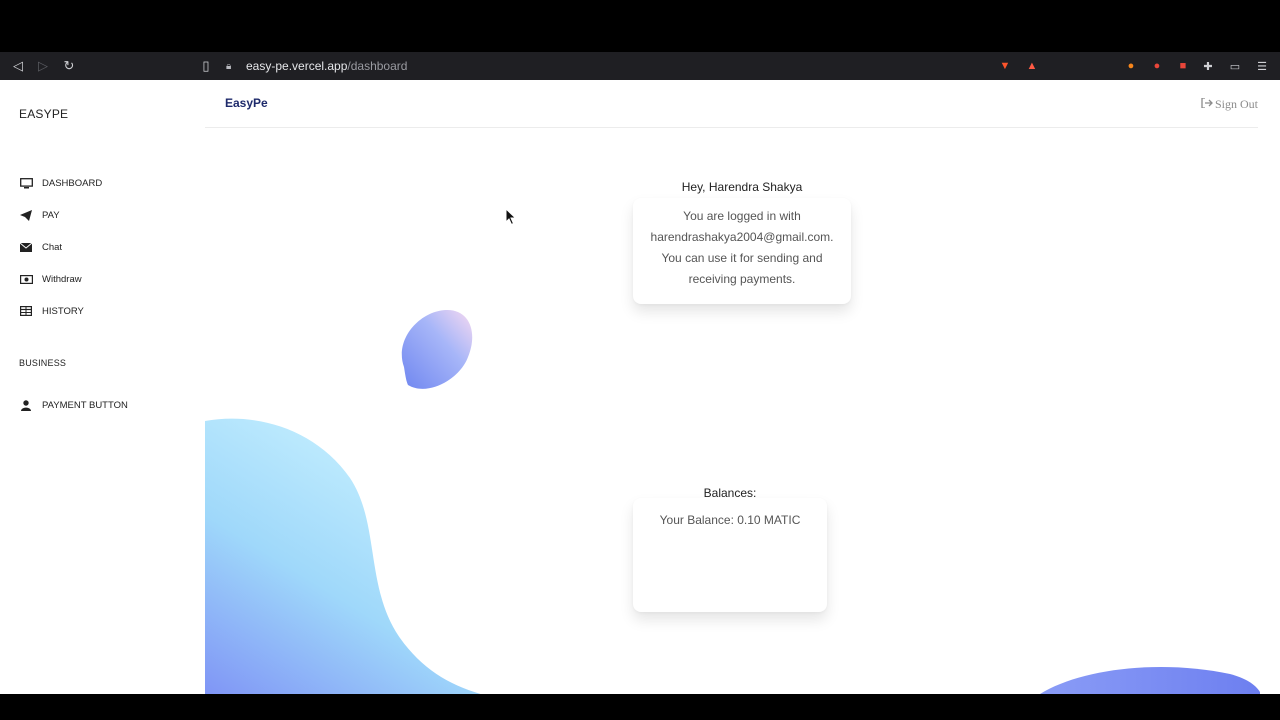  What do you see at coordinates (640, 707) in the screenshot?
I see `screen-bottom-border` at bounding box center [640, 707].